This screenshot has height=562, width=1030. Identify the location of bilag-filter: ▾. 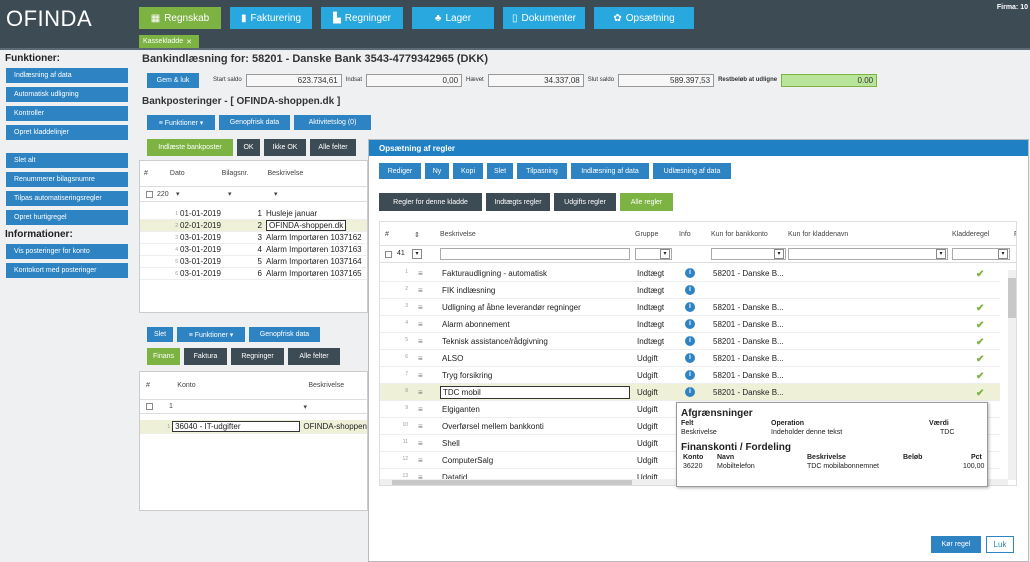
(247, 194).